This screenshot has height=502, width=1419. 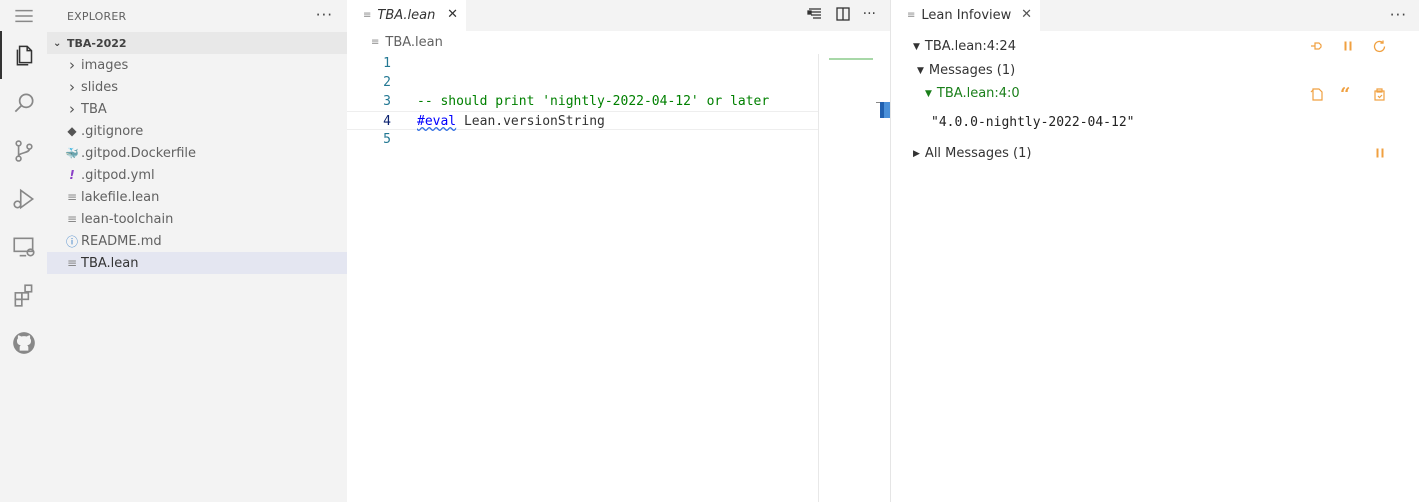 What do you see at coordinates (1379, 48) in the screenshot?
I see `refresh-icon` at bounding box center [1379, 48].